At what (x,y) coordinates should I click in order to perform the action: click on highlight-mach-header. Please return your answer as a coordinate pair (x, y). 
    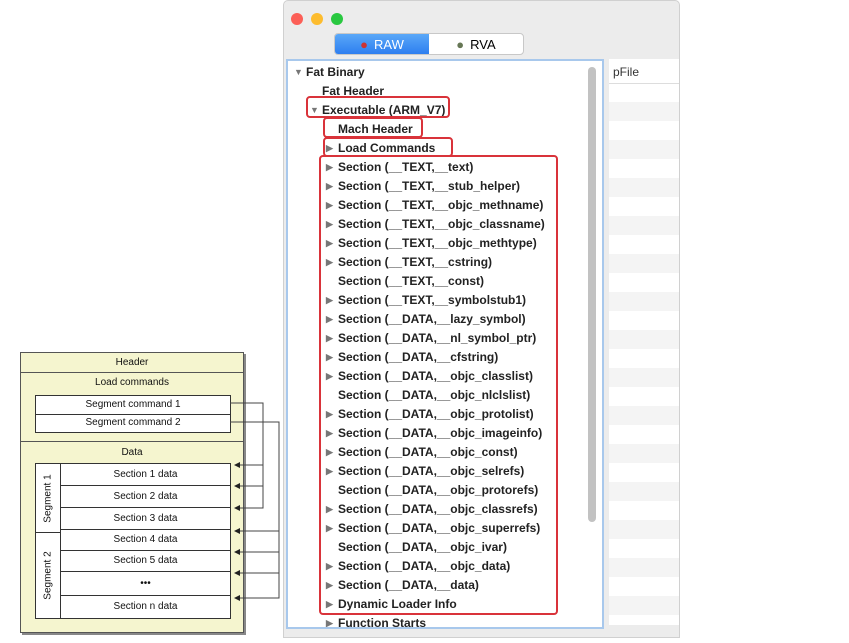
    Looking at the image, I should click on (373, 127).